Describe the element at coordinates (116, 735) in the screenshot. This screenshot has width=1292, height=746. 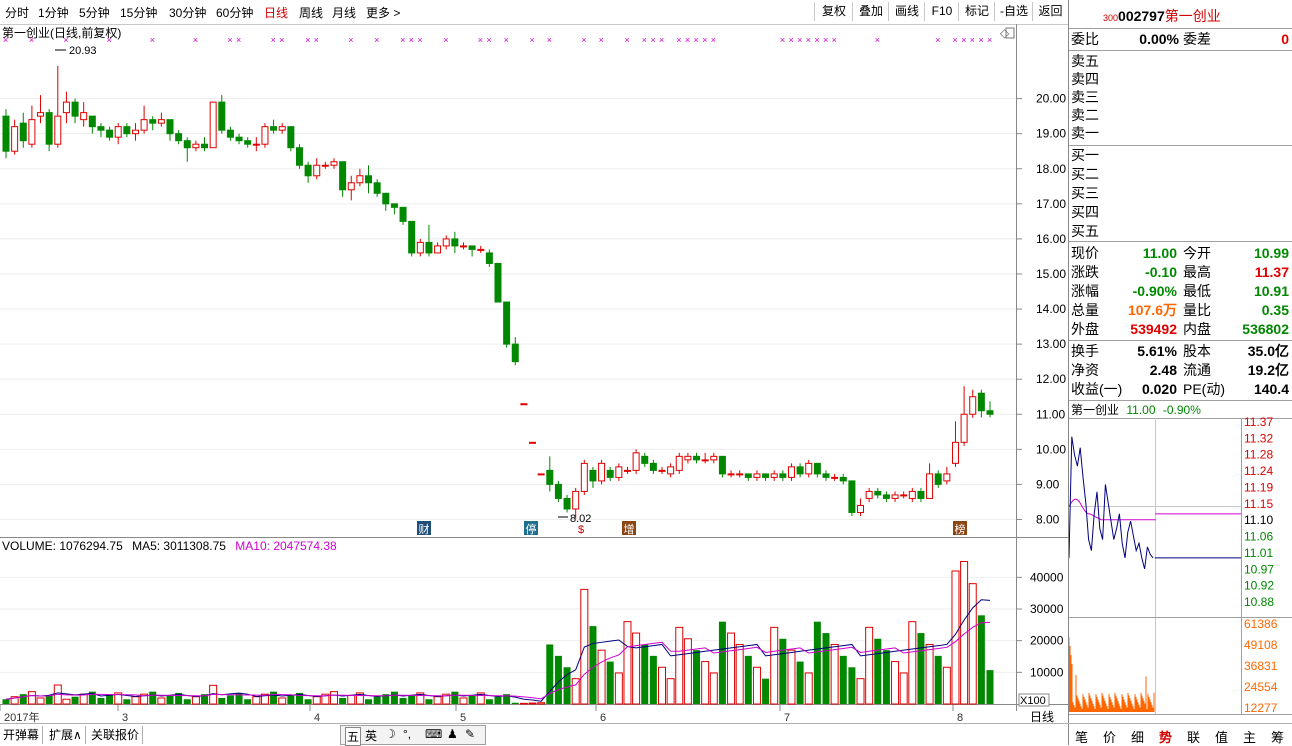
I see `related-quotes-button: 关联报价` at that location.